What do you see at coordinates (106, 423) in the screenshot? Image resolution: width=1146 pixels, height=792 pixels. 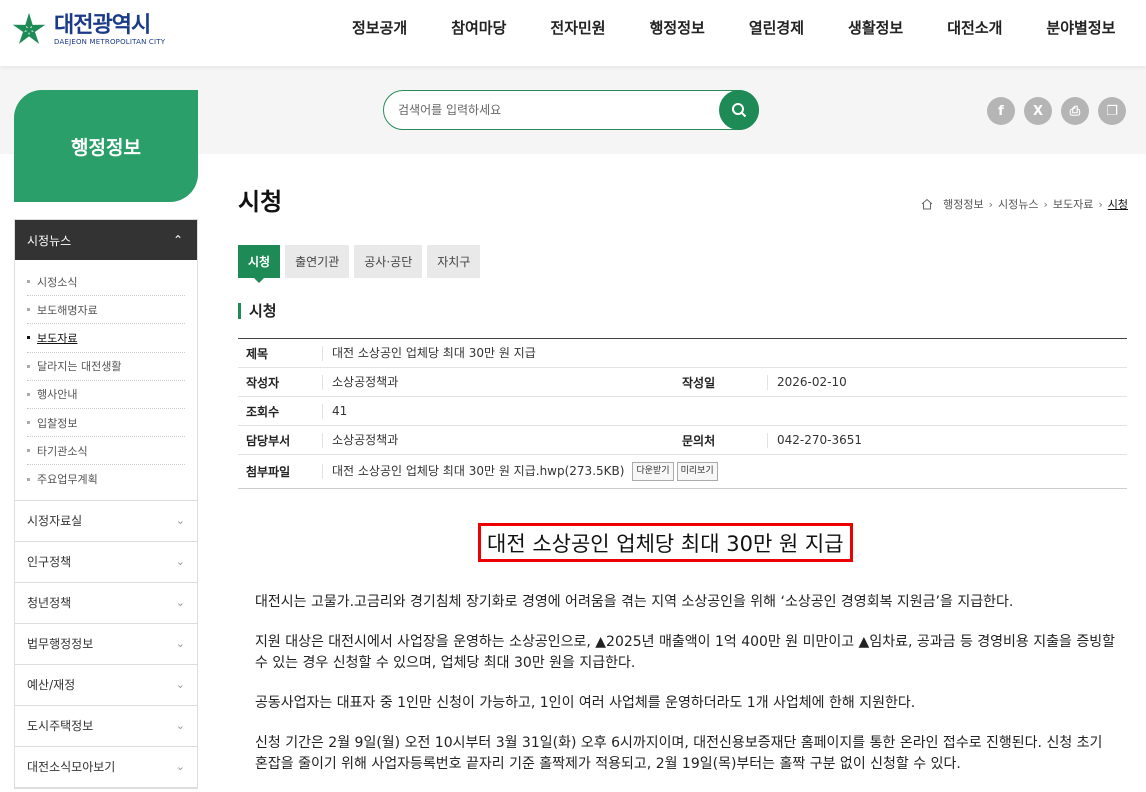 I see `submenu-item-bids: 입찰정보` at bounding box center [106, 423].